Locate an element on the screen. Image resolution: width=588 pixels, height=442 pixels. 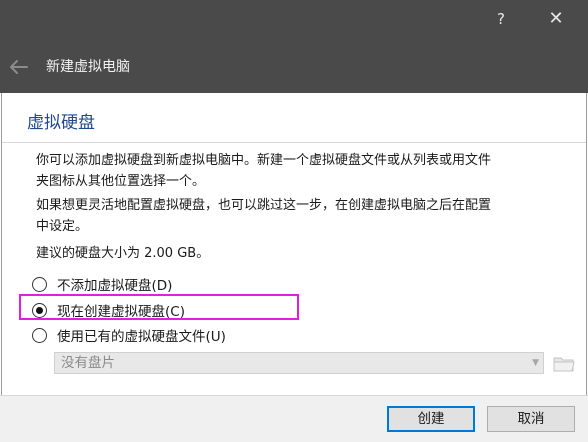
button-bar: 创建 取消 is located at coordinates (294, 418).